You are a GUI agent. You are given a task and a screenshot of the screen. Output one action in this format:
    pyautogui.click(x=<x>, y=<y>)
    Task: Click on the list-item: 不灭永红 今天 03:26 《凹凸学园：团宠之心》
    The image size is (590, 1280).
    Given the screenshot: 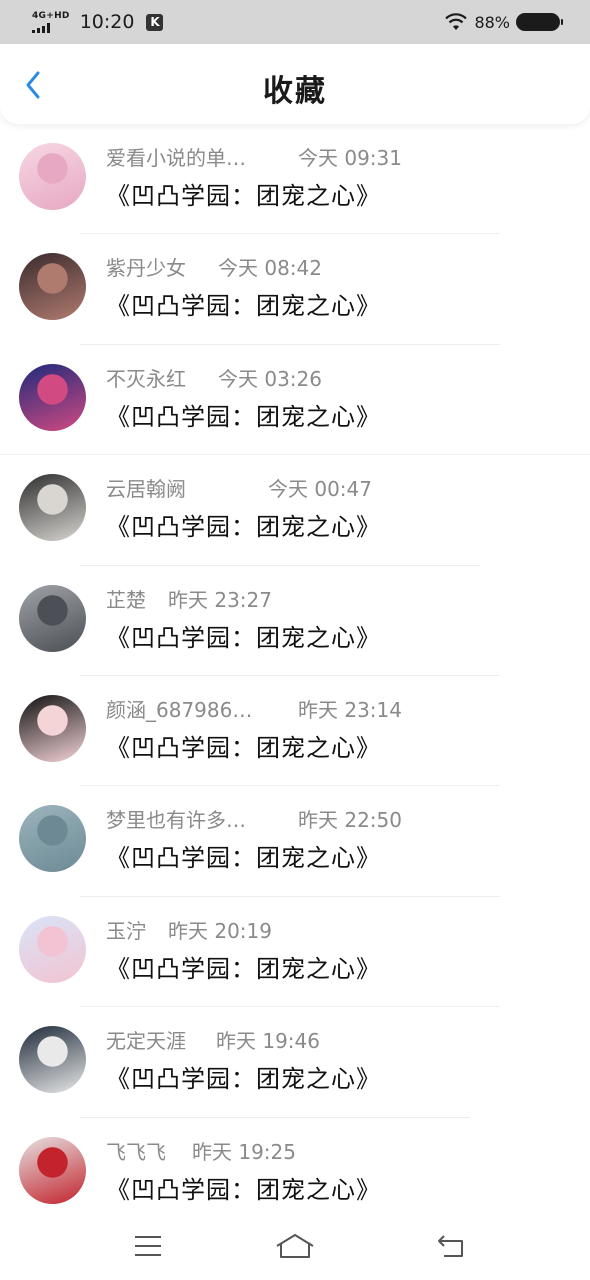 What is the action you would take?
    pyautogui.click(x=295, y=400)
    